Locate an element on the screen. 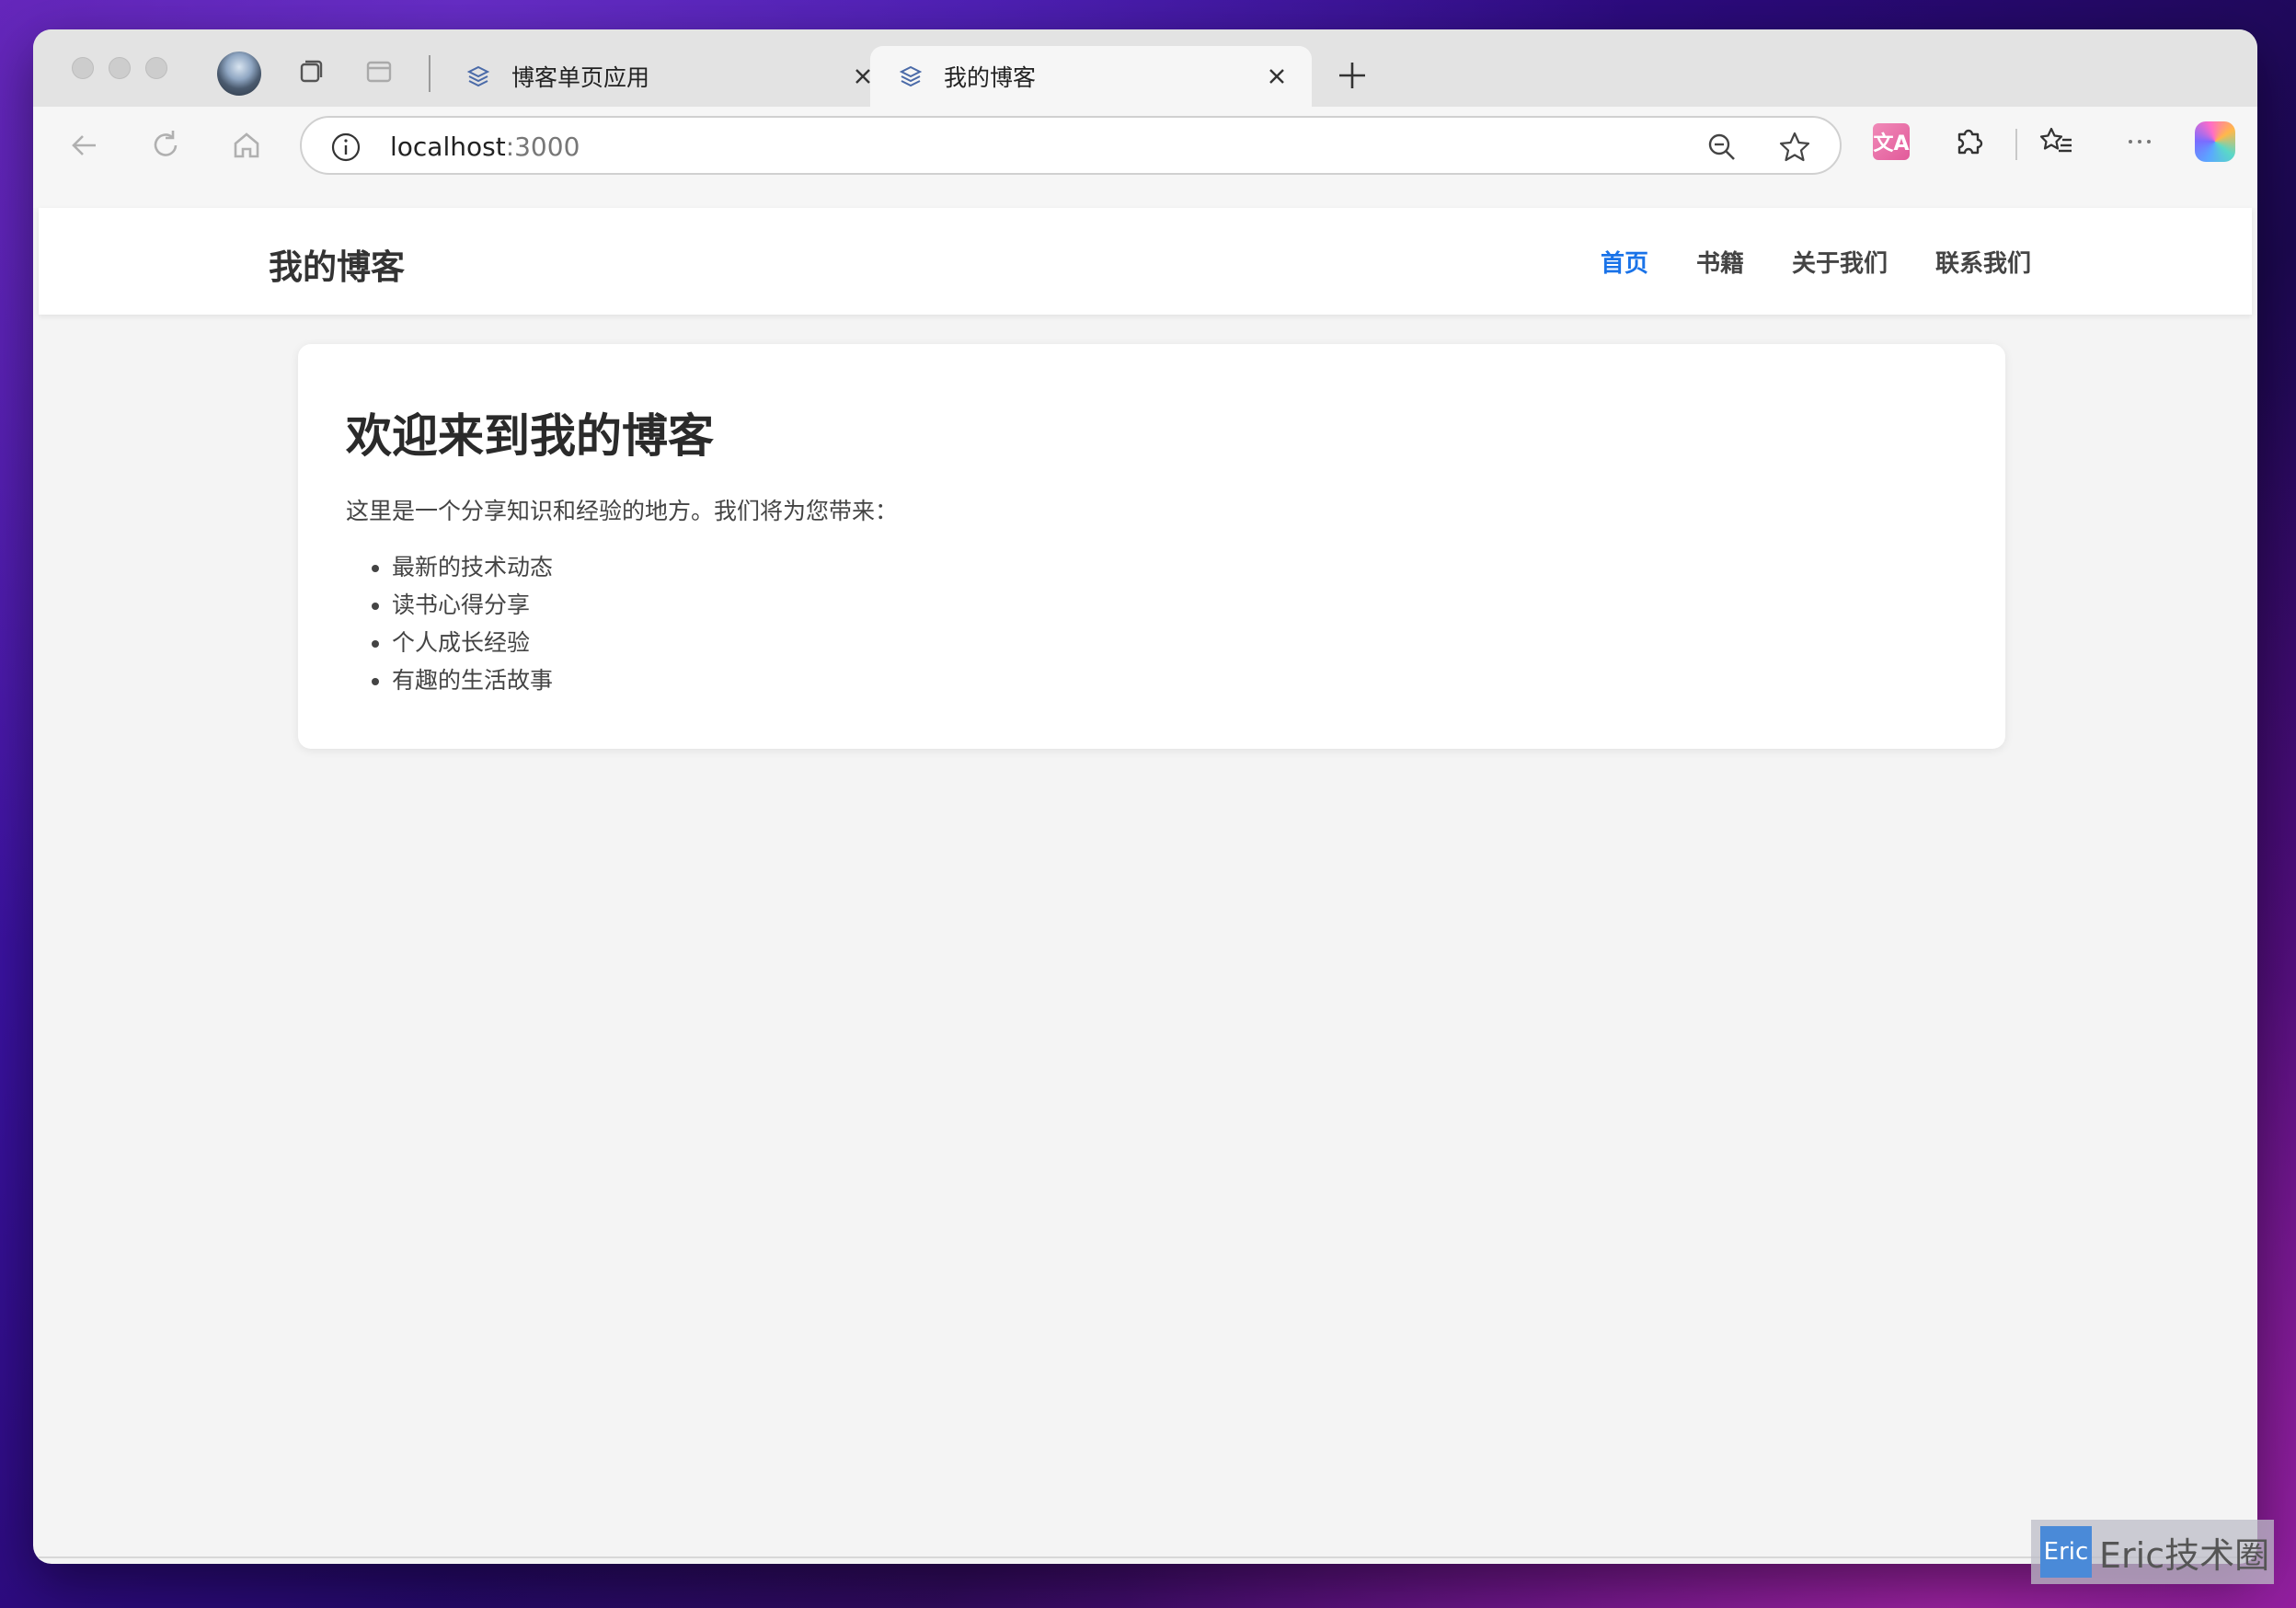 This screenshot has width=2296, height=1608. site-header: 我的博客 首页 书籍 关于我们 联系我们 is located at coordinates (1145, 261).